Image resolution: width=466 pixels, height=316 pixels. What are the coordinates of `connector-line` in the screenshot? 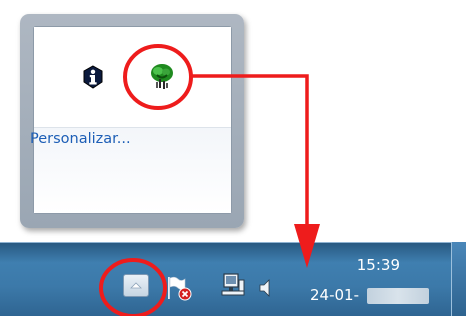 It's located at (250, 150).